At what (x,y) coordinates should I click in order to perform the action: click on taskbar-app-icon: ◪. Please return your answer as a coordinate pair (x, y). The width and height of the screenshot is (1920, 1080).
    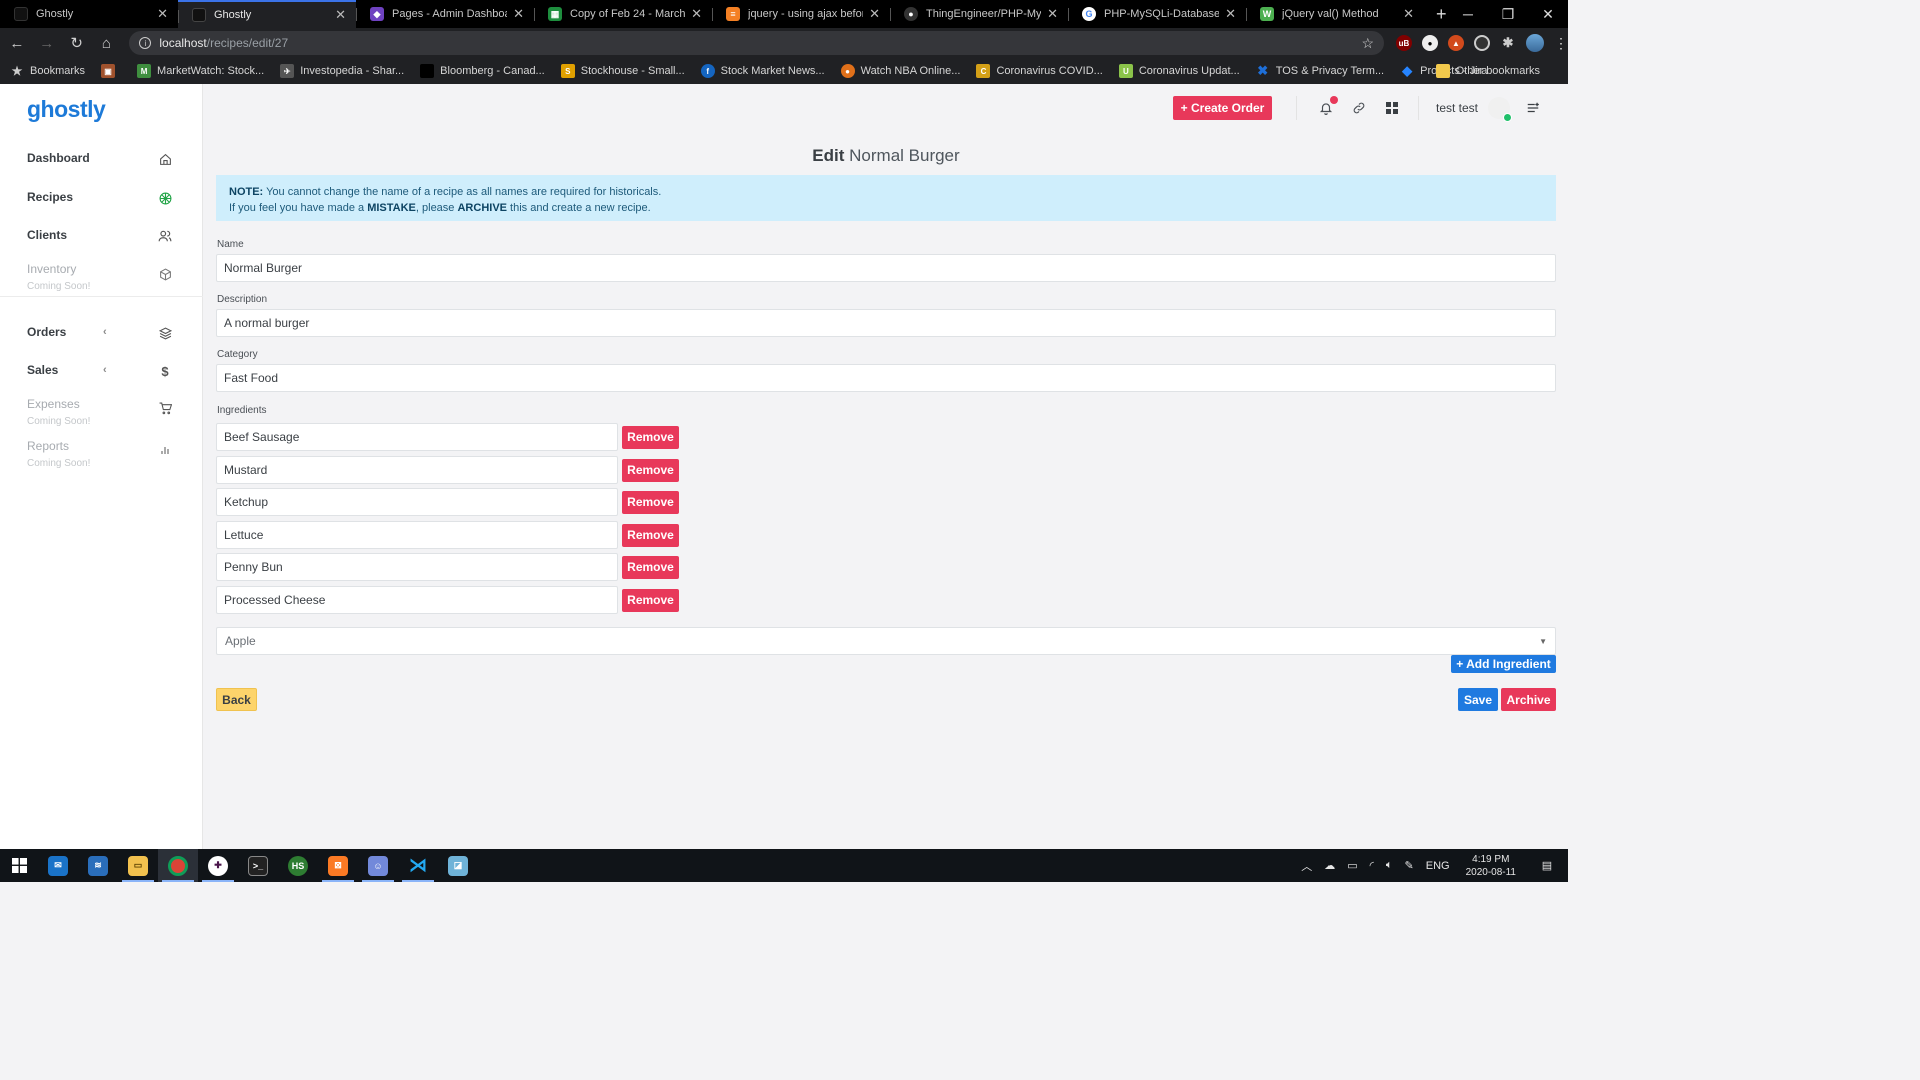
    Looking at the image, I should click on (458, 865).